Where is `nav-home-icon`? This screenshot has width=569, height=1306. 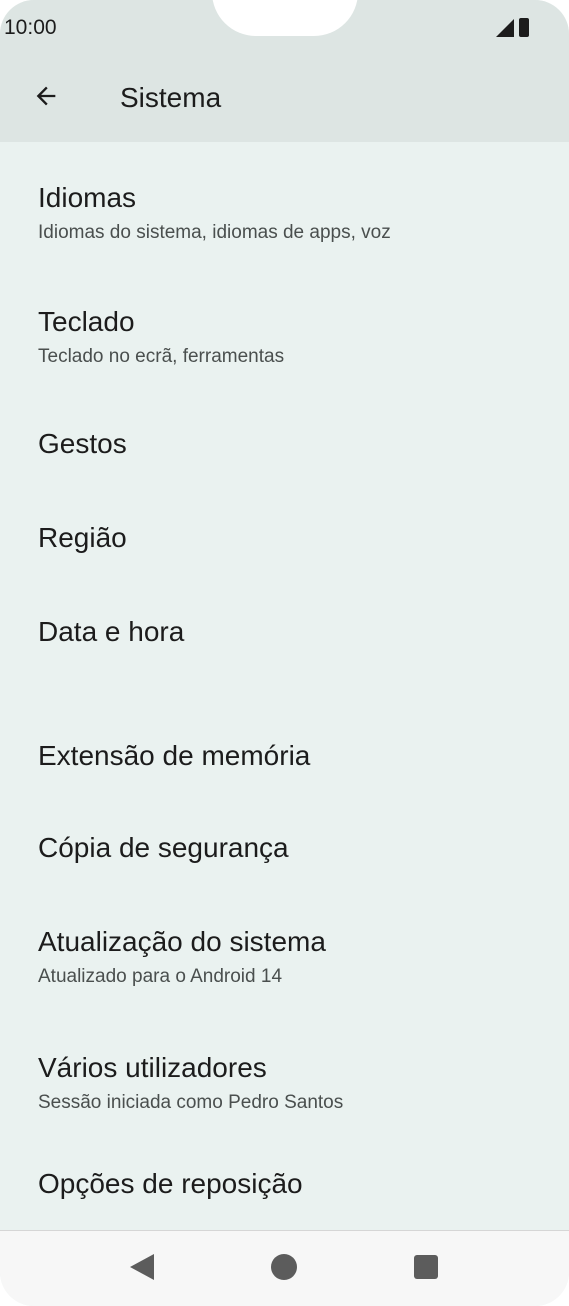
nav-home-icon is located at coordinates (284, 1267).